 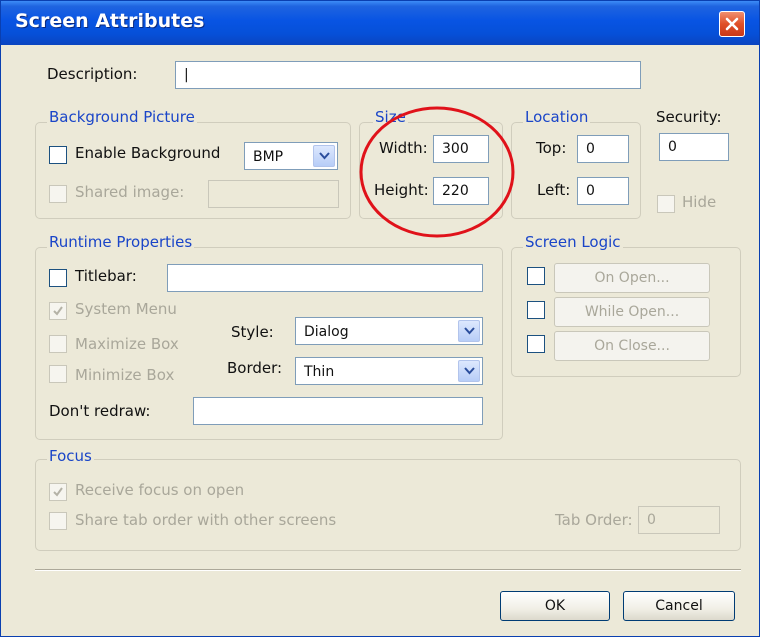 What do you see at coordinates (401, 190) in the screenshot?
I see `height-label: Height:` at bounding box center [401, 190].